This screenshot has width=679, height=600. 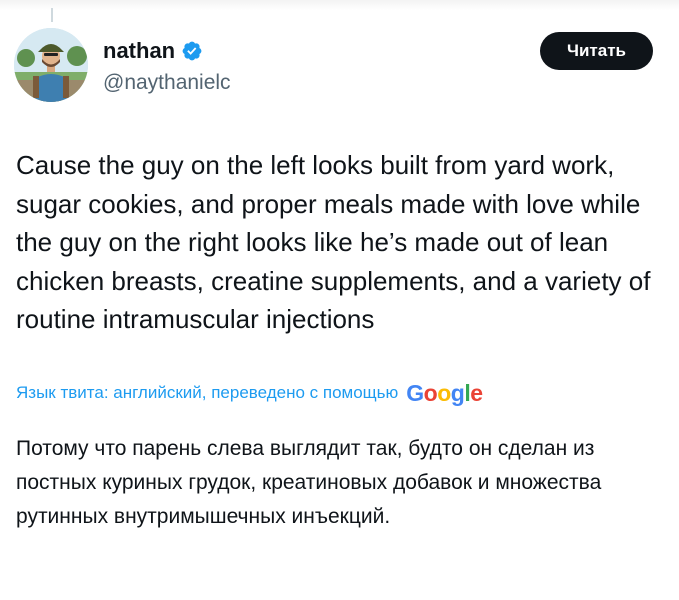 What do you see at coordinates (415, 393) in the screenshot?
I see `google-logo-letter: G` at bounding box center [415, 393].